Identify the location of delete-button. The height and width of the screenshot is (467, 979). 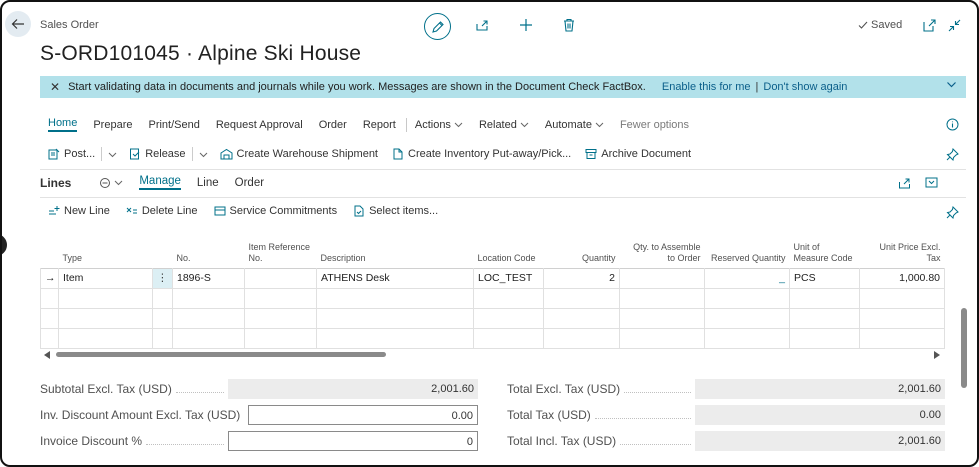
(569, 25).